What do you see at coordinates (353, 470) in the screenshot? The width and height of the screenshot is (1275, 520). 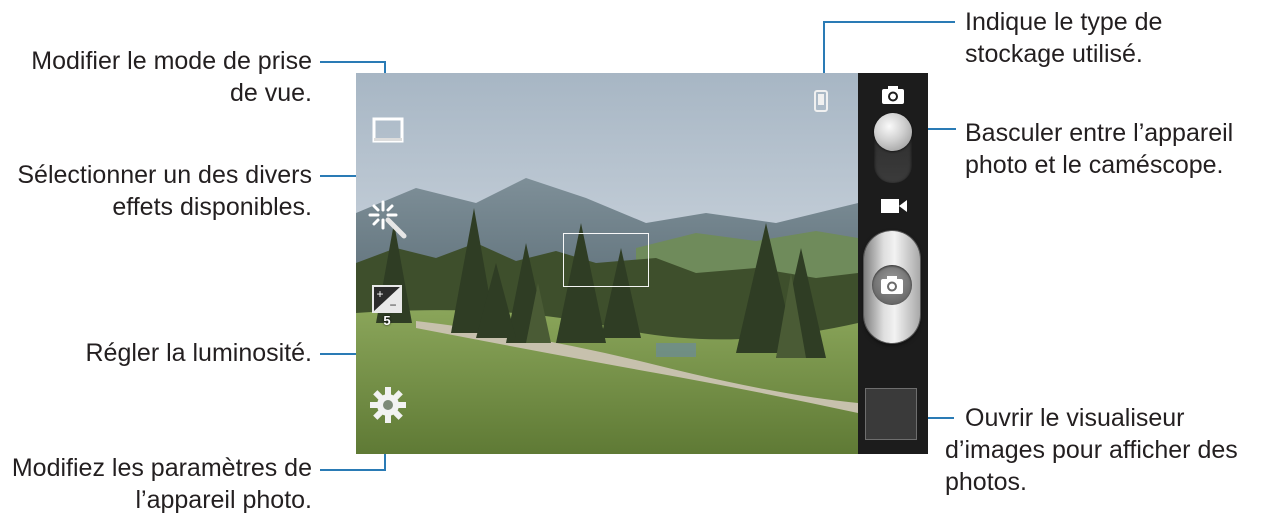 I see `settings-callout-line` at bounding box center [353, 470].